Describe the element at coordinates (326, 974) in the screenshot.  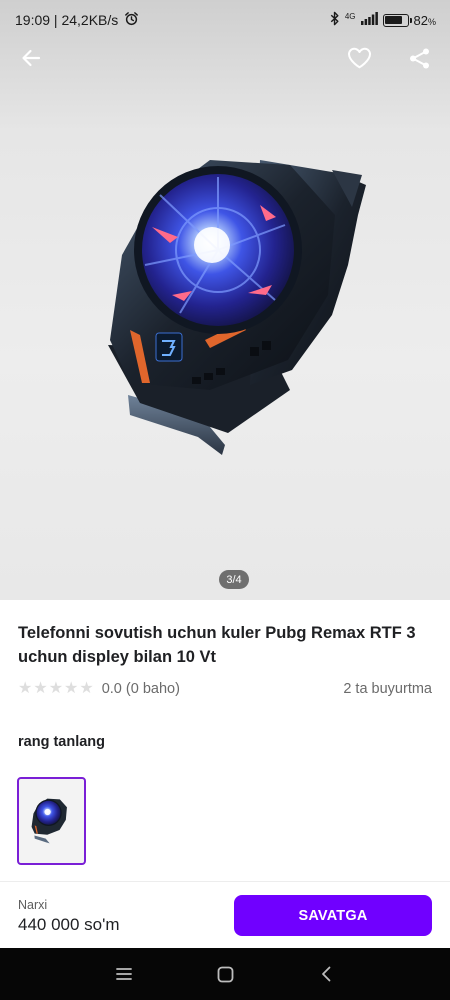
I see `back-icon` at that location.